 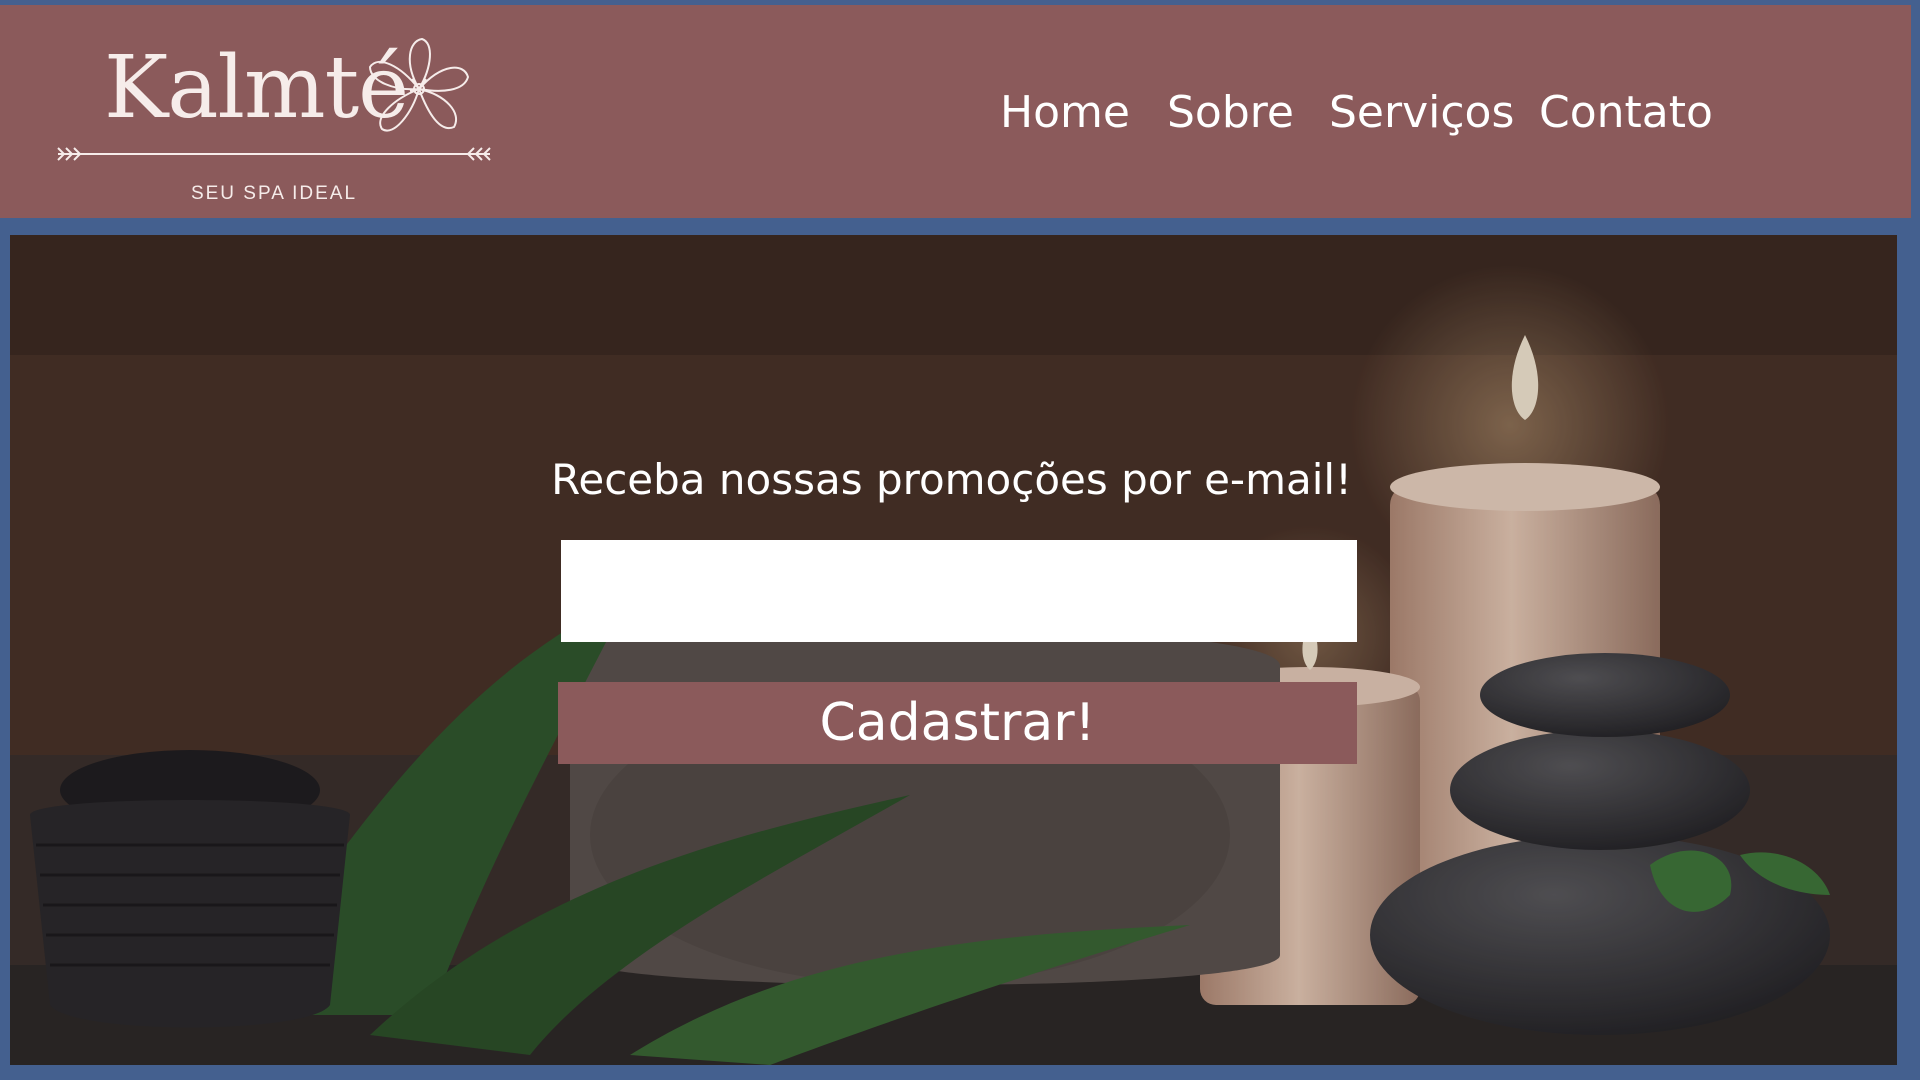 I want to click on logo-tagline: SEU SPA IDEAL, so click(x=274, y=193).